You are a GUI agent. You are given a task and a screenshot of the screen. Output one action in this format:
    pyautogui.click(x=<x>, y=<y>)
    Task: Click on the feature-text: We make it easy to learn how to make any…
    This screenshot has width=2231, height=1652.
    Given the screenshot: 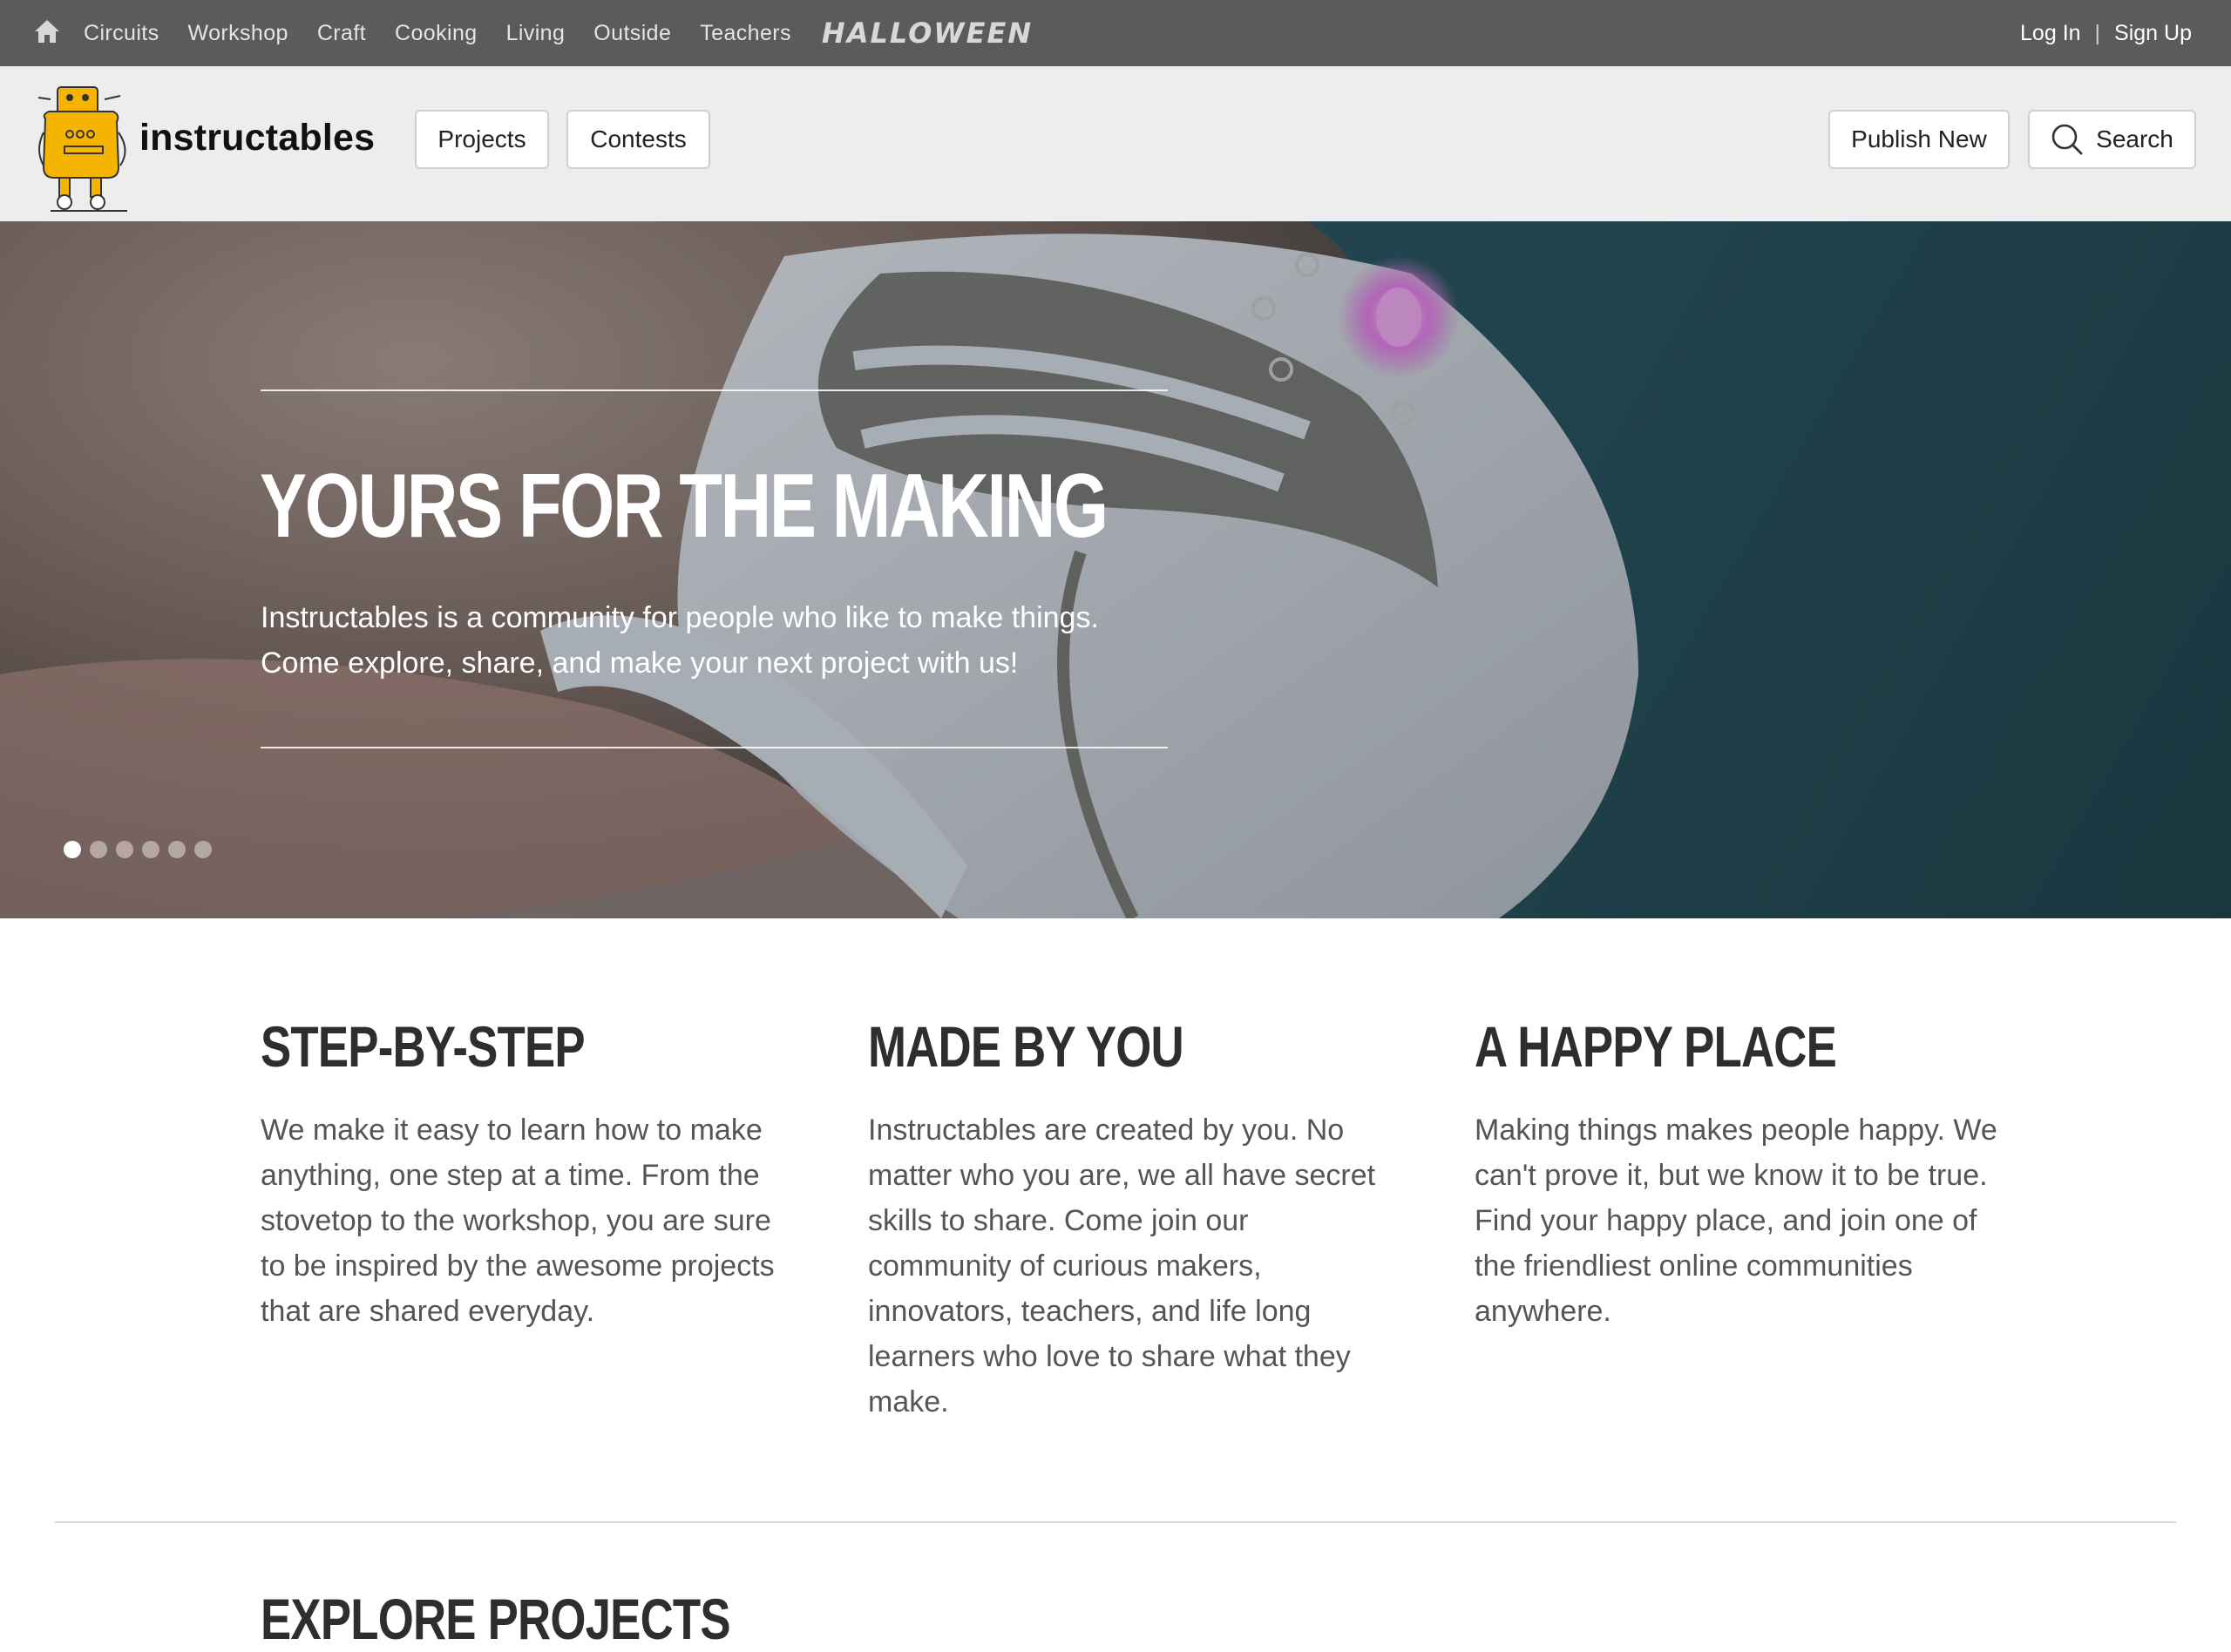 What is the action you would take?
    pyautogui.click(x=518, y=1221)
    